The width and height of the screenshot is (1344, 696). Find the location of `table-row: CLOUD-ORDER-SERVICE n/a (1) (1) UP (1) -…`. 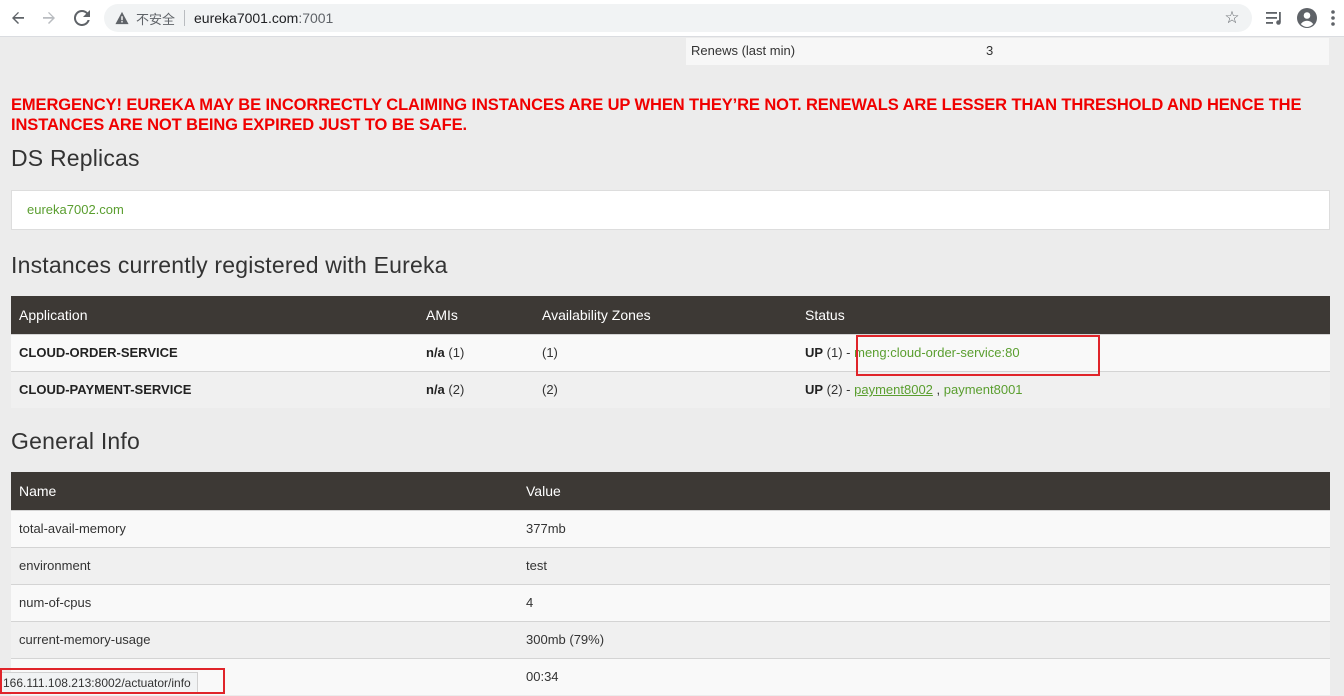

table-row: CLOUD-ORDER-SERVICE n/a (1) (1) UP (1) -… is located at coordinates (670, 352).